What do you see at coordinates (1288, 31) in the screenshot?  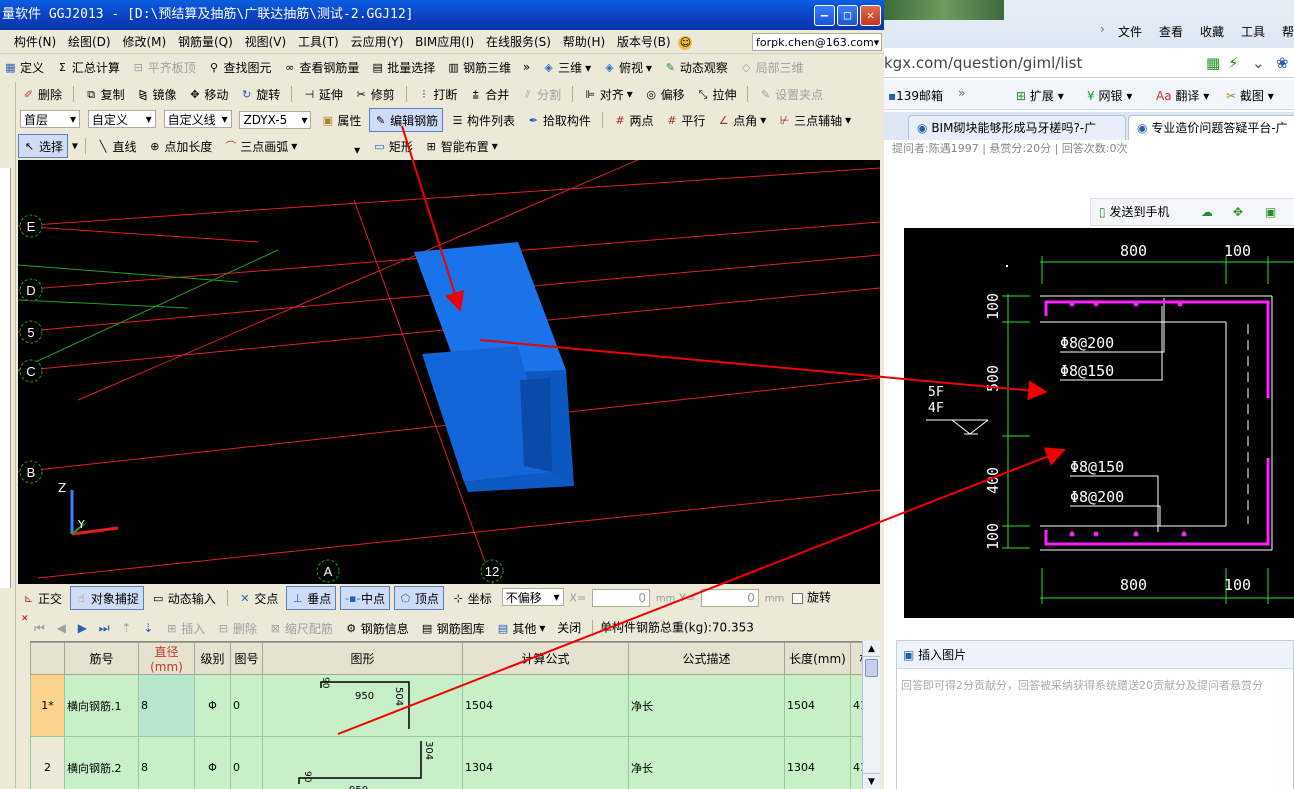 I see `menu-help: 帮` at bounding box center [1288, 31].